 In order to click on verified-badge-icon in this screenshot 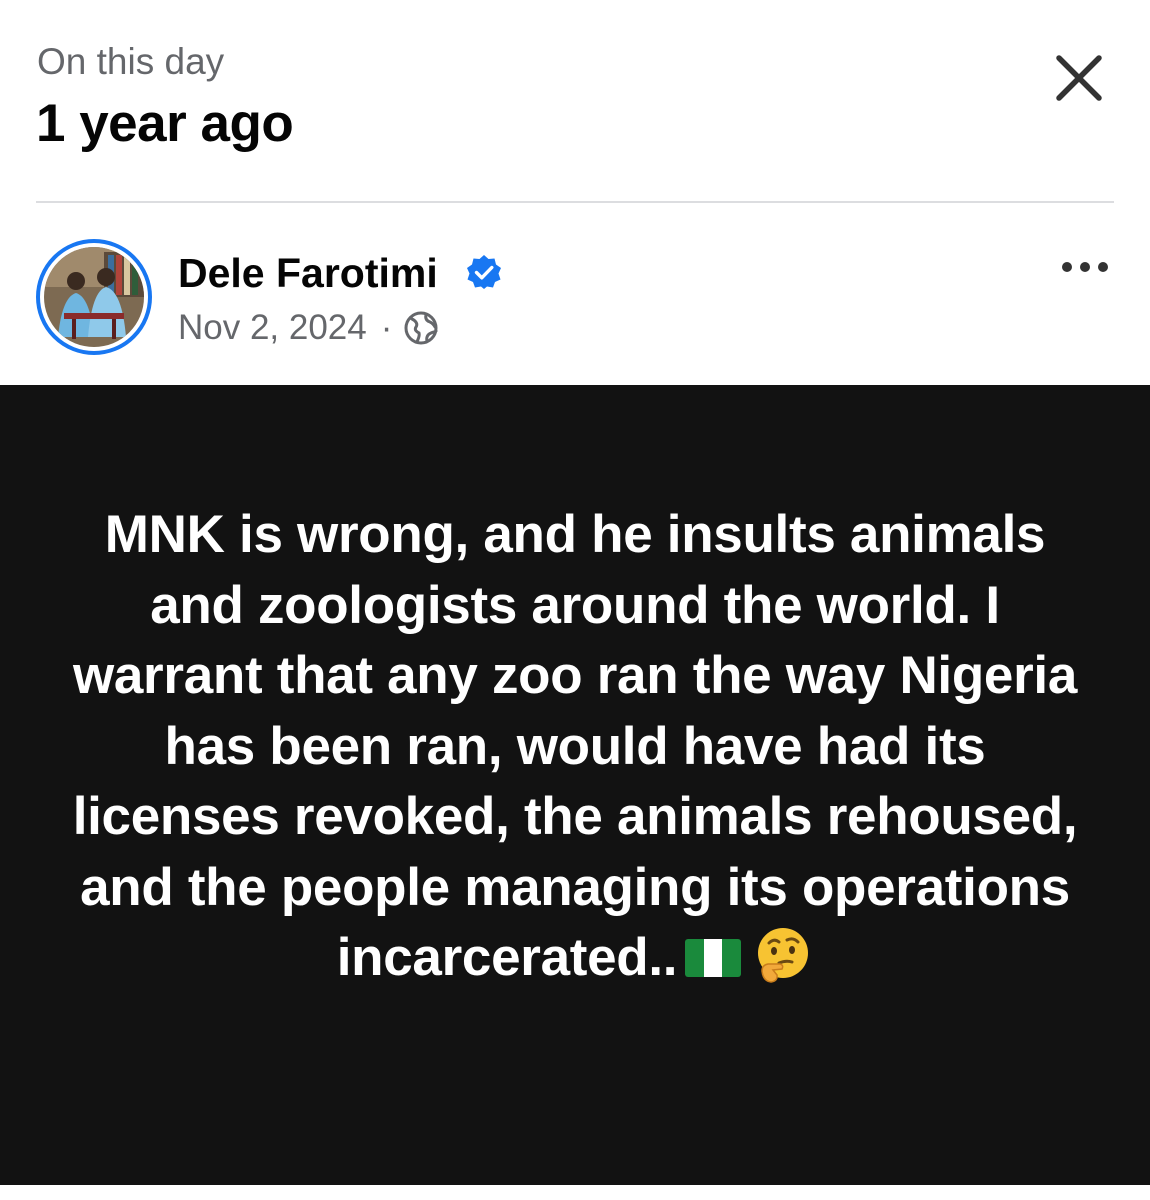, I will do `click(484, 272)`.